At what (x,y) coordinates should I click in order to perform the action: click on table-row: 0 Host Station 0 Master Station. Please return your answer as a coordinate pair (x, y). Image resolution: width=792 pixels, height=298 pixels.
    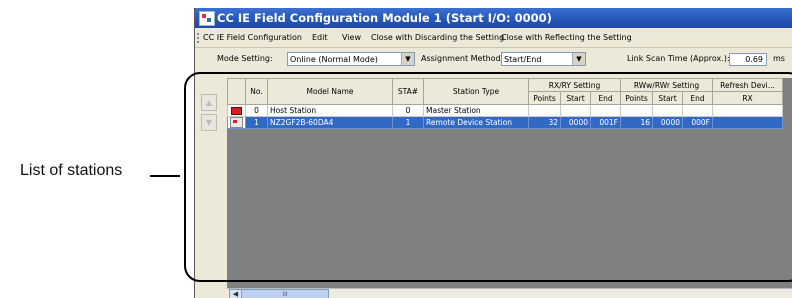
    Looking at the image, I should click on (505, 110).